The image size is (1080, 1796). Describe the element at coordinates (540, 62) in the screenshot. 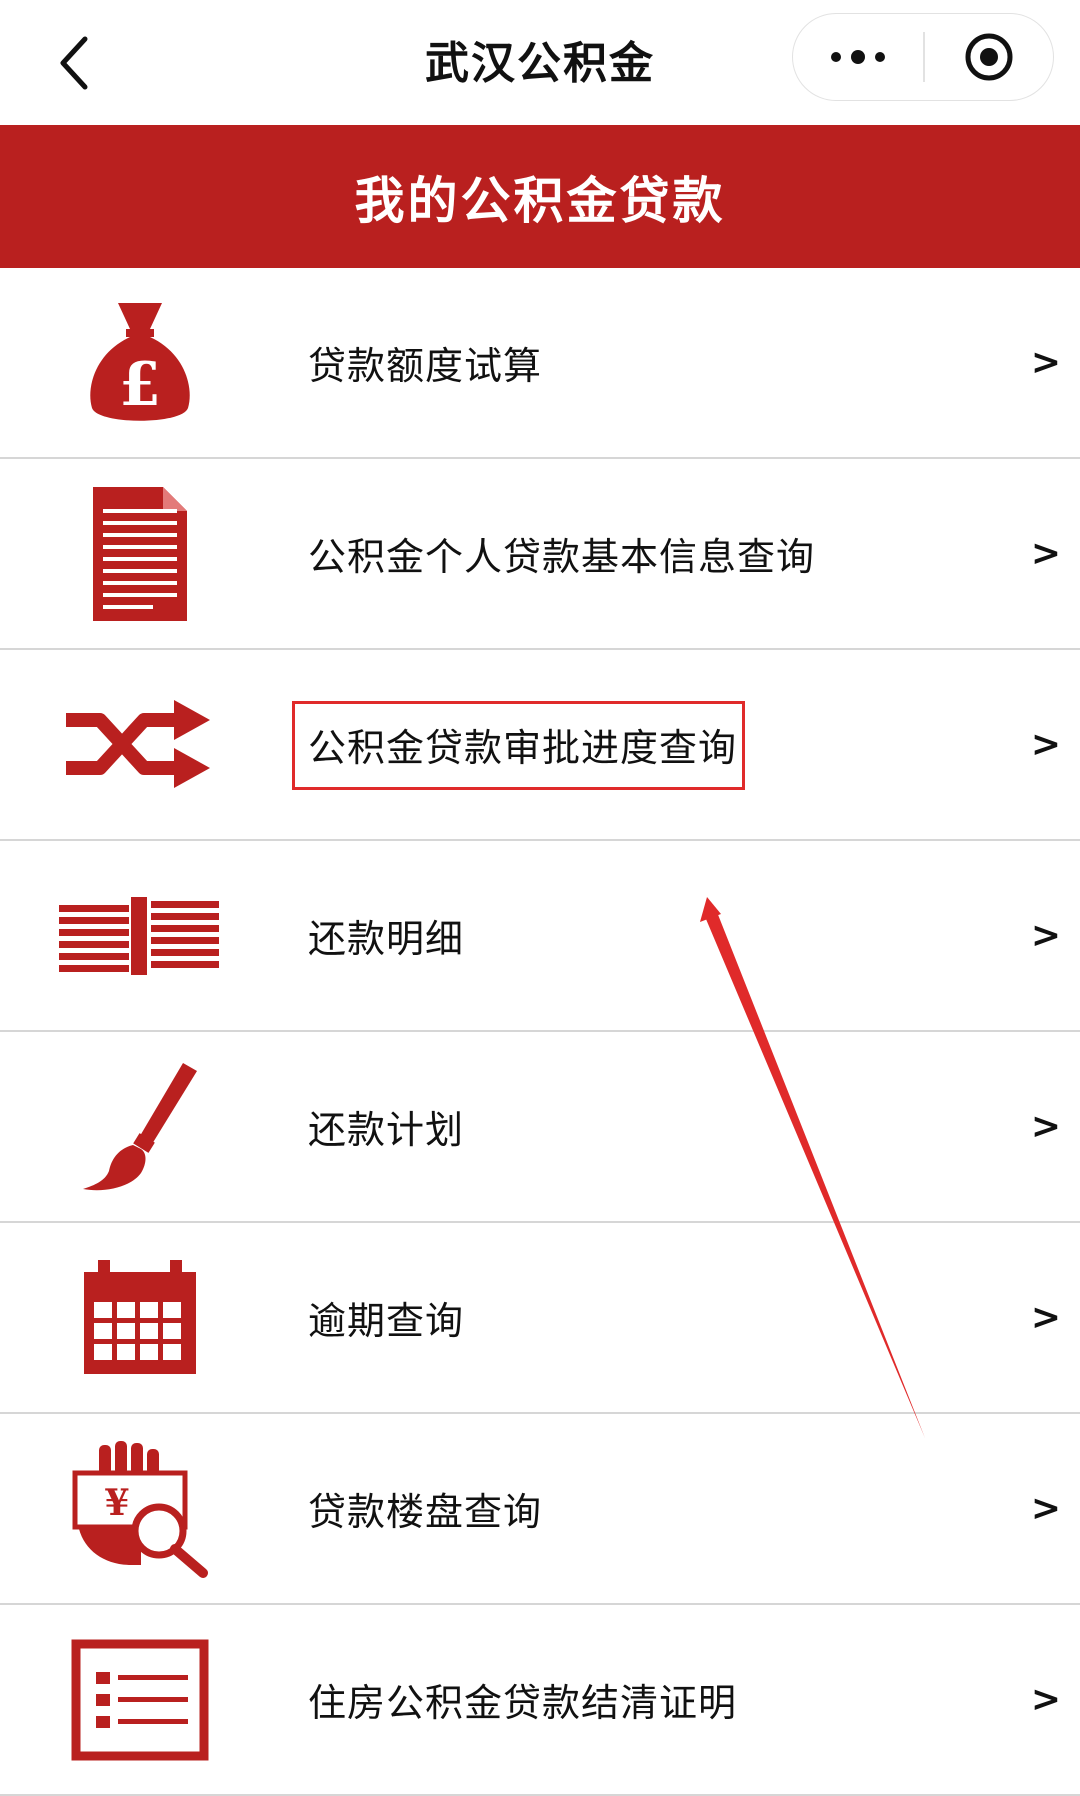

I see `top-navbar: 武汉公积金` at that location.